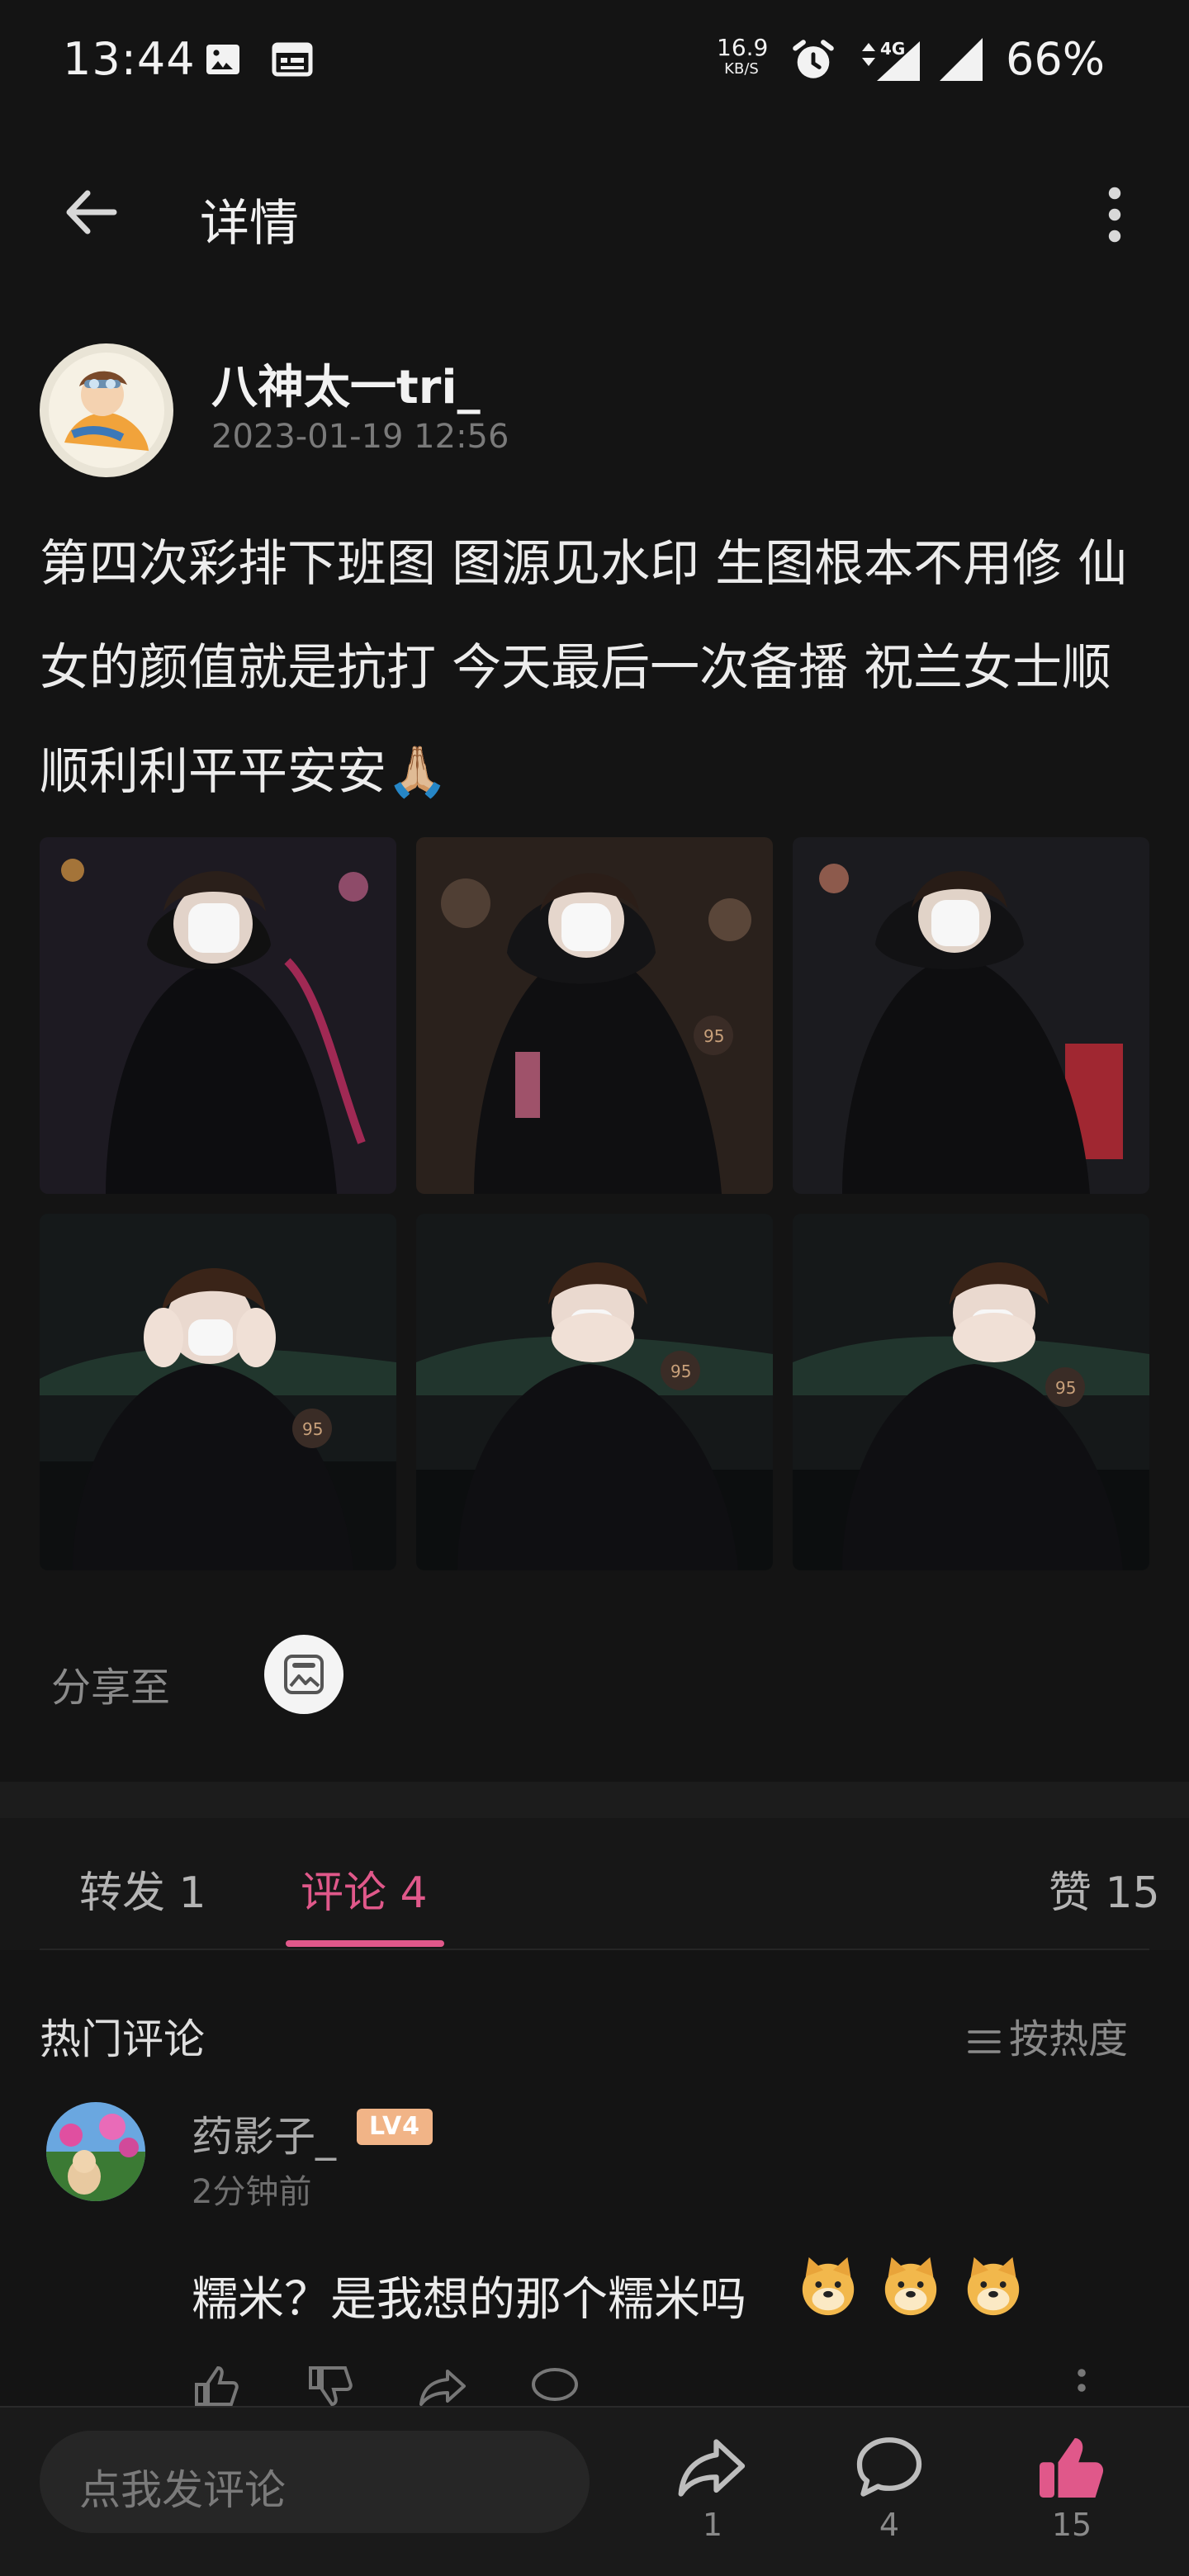 This screenshot has height=2576, width=1189. Describe the element at coordinates (469, 2300) in the screenshot. I see `comment-text: 糯米？是我想的那个糯米吗` at that location.